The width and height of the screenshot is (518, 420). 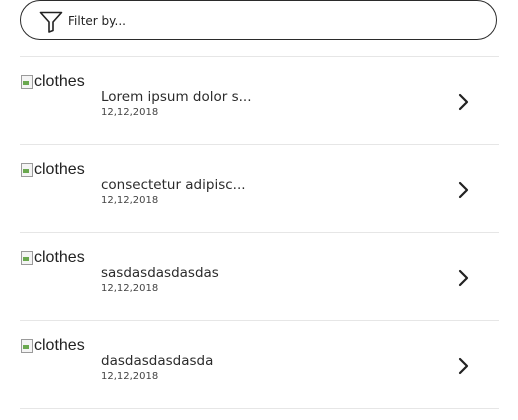 I want to click on filter-bar, so click(x=258, y=20).